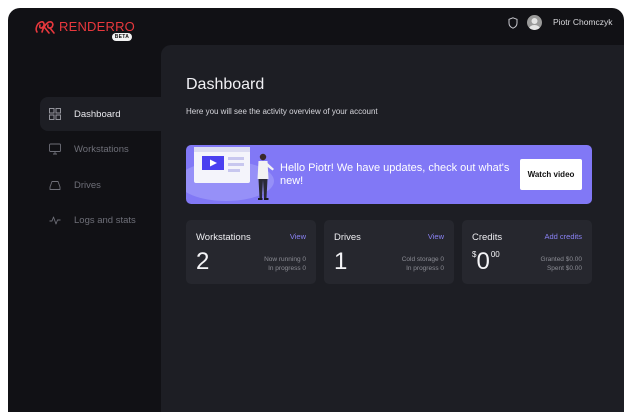 The image size is (632, 412). What do you see at coordinates (483, 261) in the screenshot?
I see `credits-whole: 0` at bounding box center [483, 261].